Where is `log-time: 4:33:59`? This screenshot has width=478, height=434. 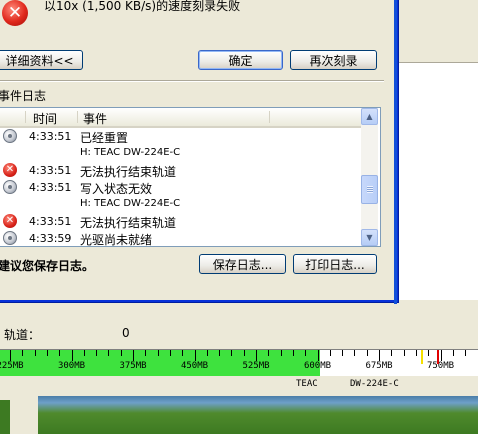 log-time: 4:33:59 is located at coordinates (50, 238).